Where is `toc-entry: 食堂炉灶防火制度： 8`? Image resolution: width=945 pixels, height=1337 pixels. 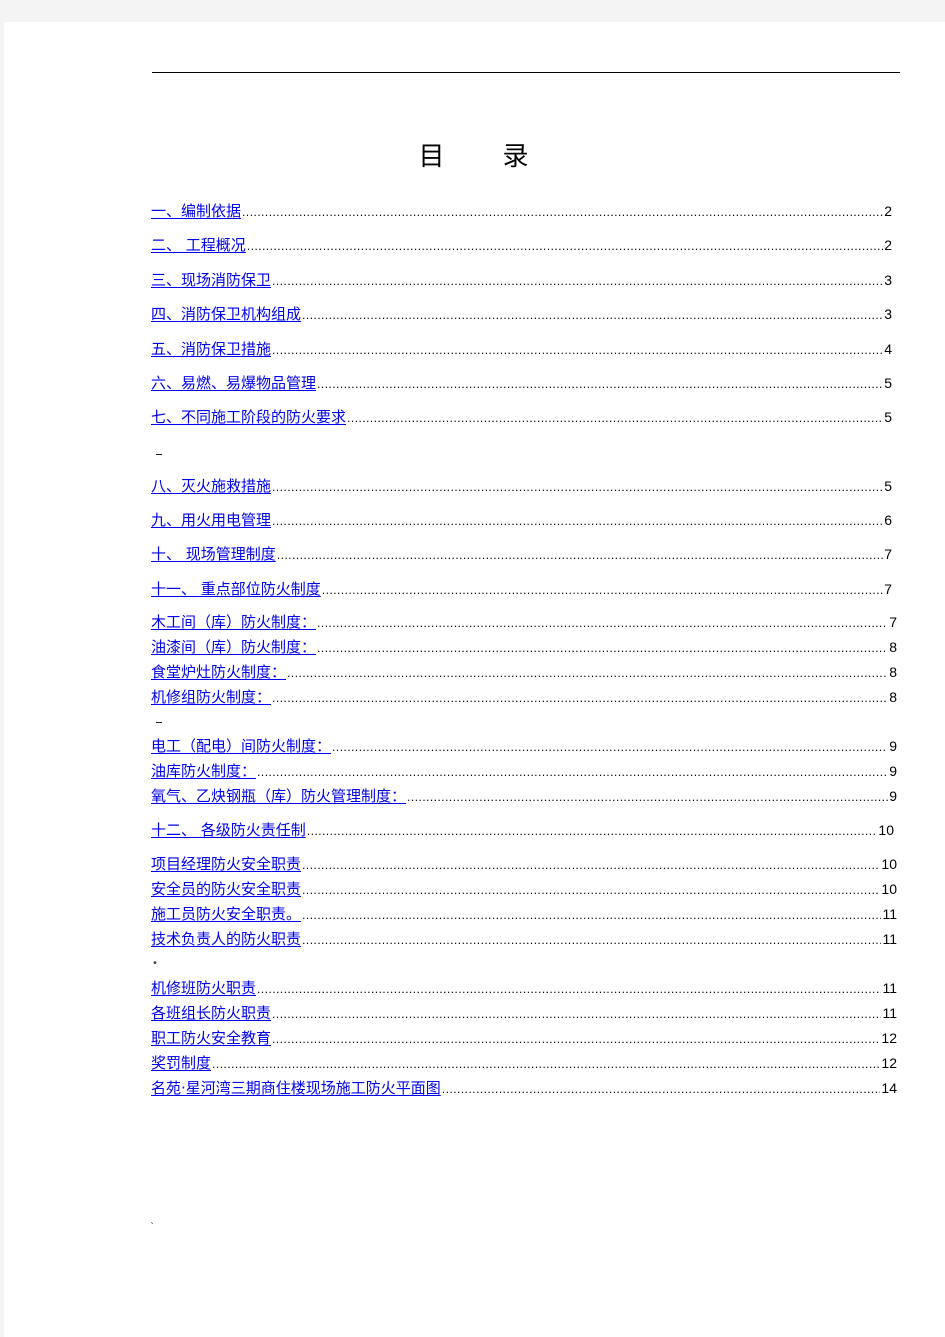 toc-entry: 食堂炉灶防火制度： 8 is located at coordinates (524, 672).